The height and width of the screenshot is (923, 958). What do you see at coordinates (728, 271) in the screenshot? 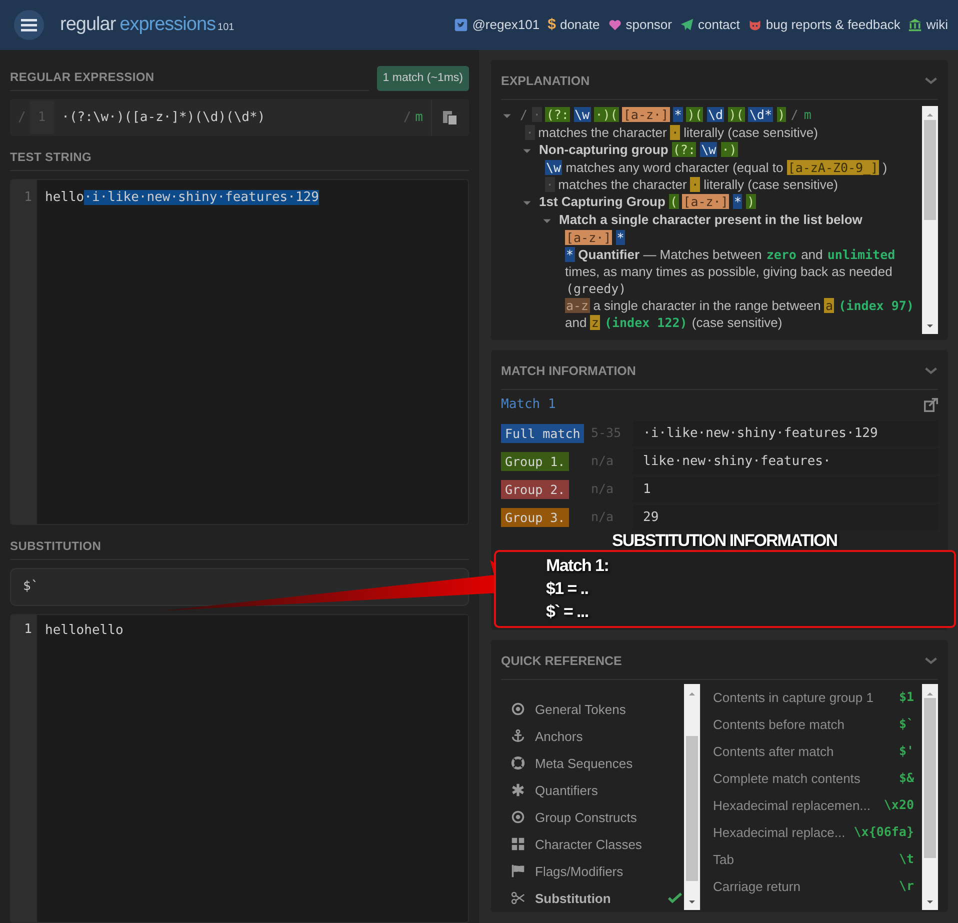
I see `explanation-text: times, as many times as possible, giving back as needed` at bounding box center [728, 271].